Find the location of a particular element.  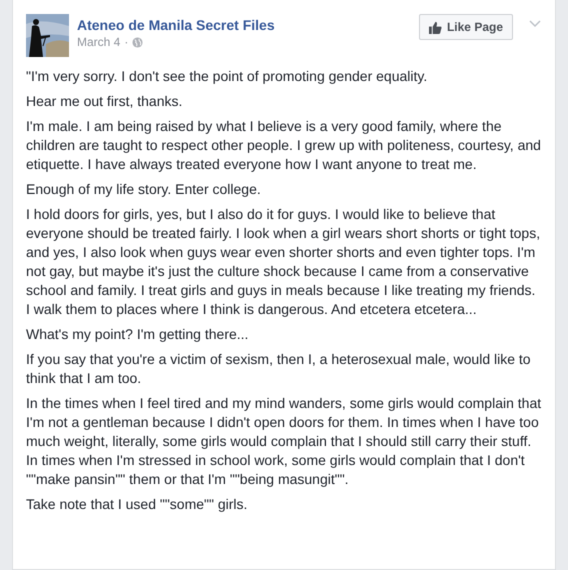

post-date: March 4 is located at coordinates (98, 42).